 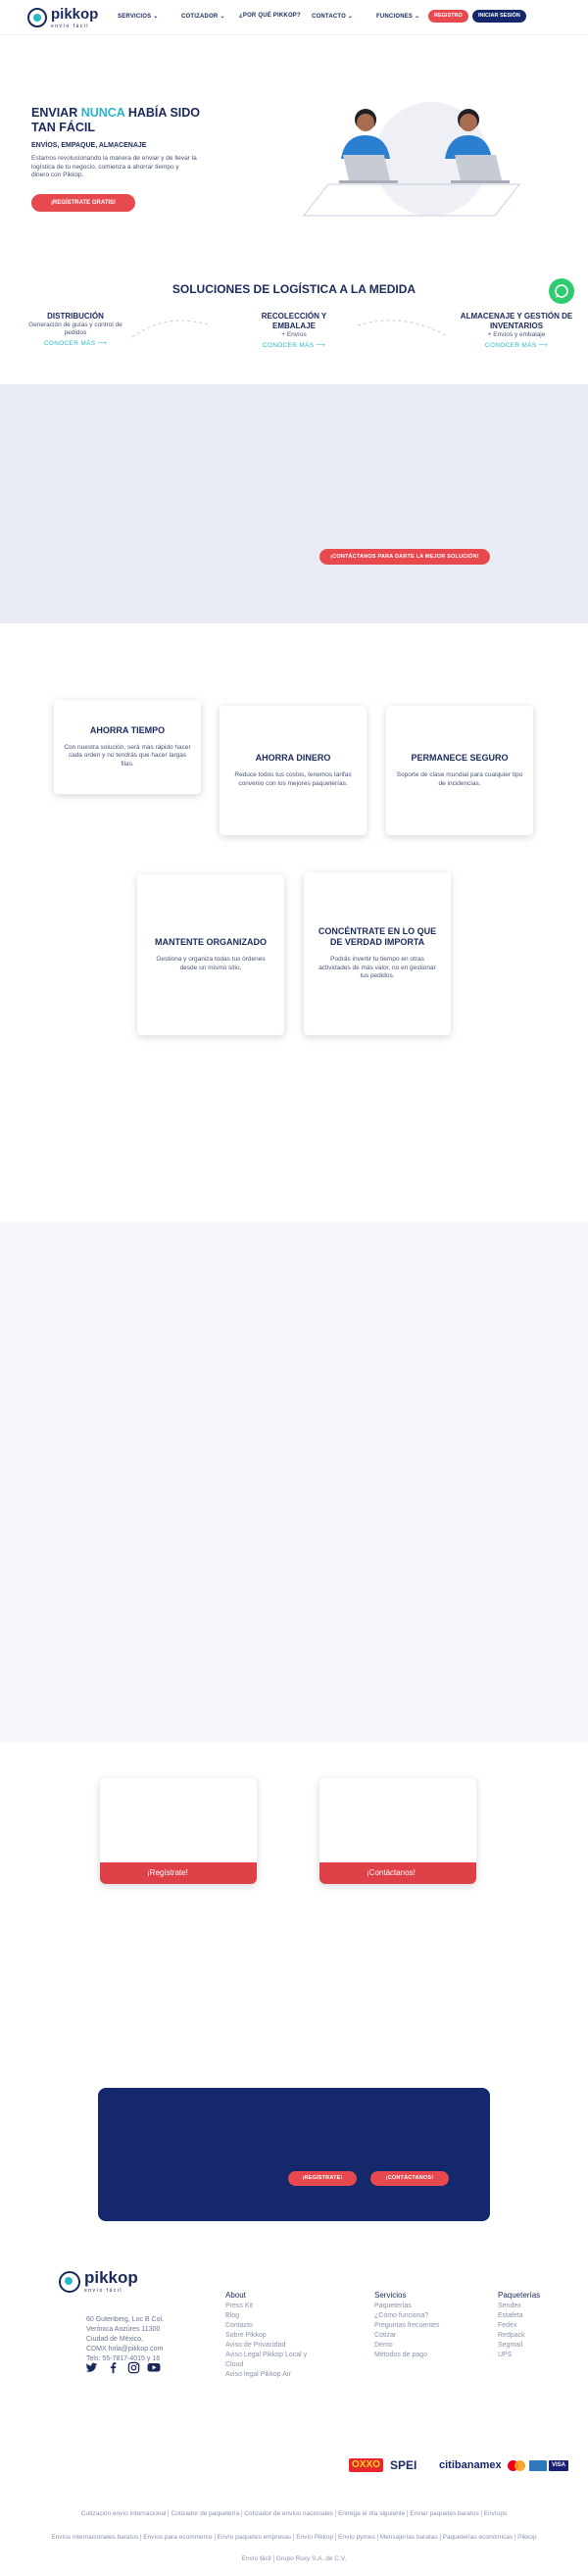 What do you see at coordinates (75, 14) in the screenshot?
I see `brand-name: pikkop` at bounding box center [75, 14].